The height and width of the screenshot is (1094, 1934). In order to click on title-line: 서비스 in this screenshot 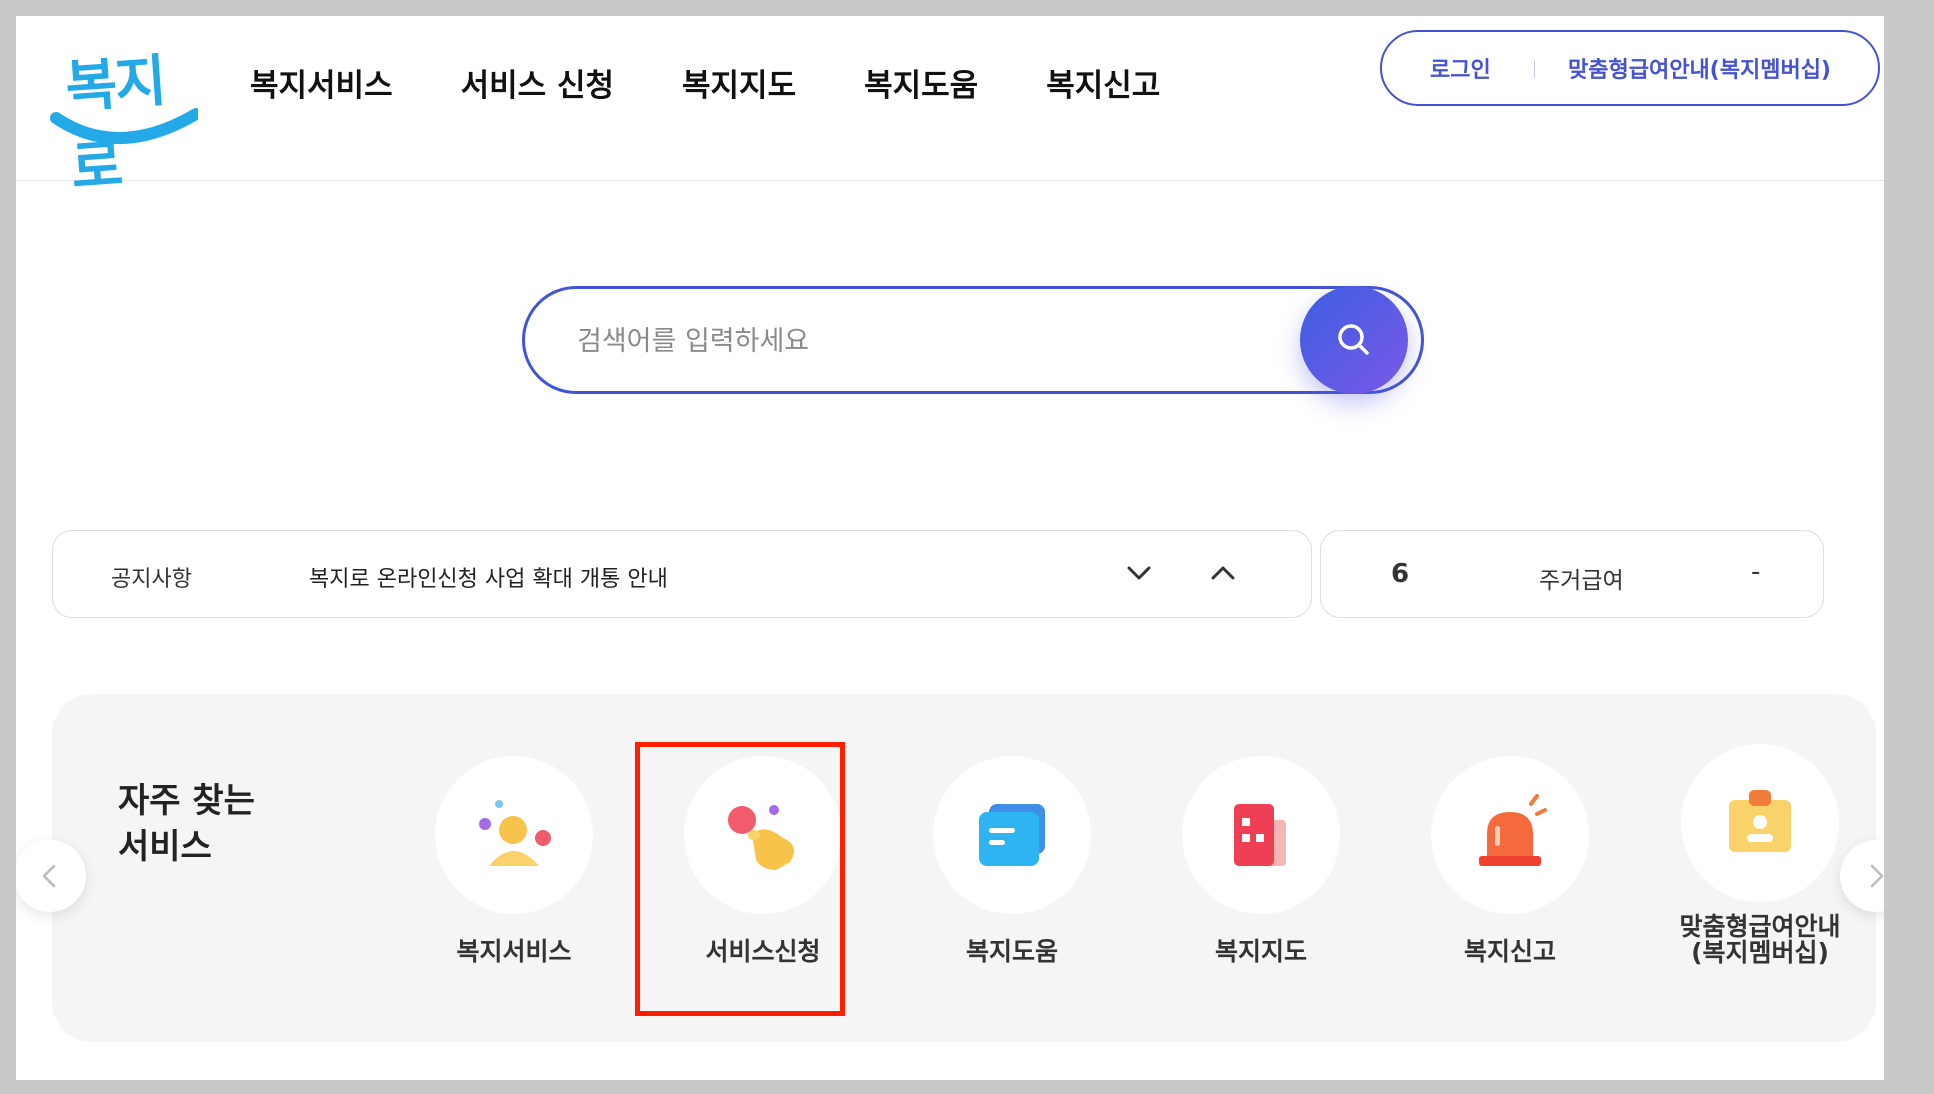, I will do `click(165, 847)`.